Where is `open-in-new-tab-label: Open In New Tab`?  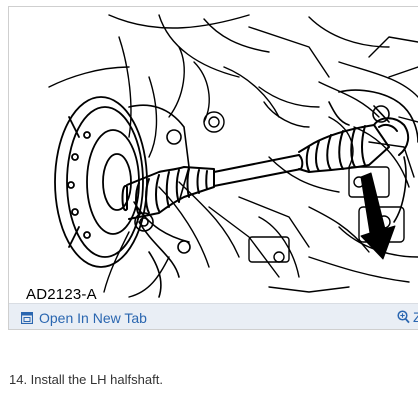 open-in-new-tab-label: Open In New Tab is located at coordinates (93, 318).